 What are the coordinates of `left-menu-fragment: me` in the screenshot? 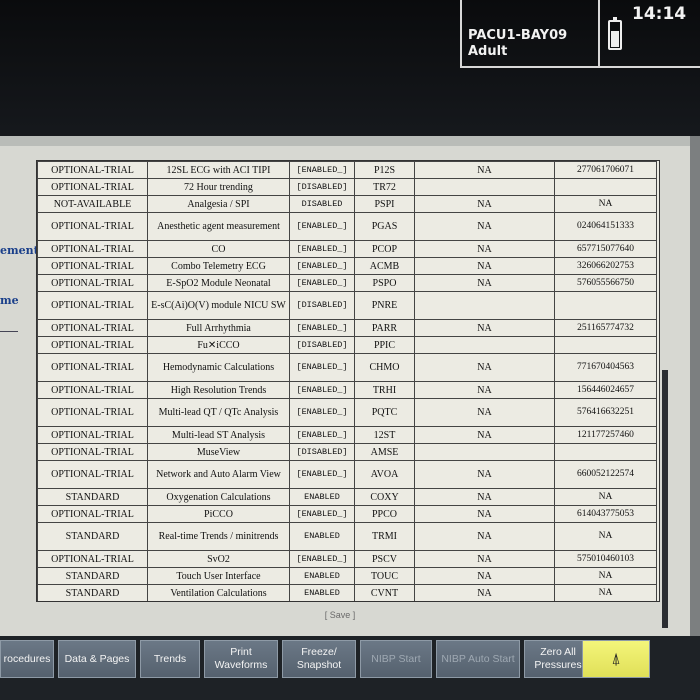 It's located at (9, 300).